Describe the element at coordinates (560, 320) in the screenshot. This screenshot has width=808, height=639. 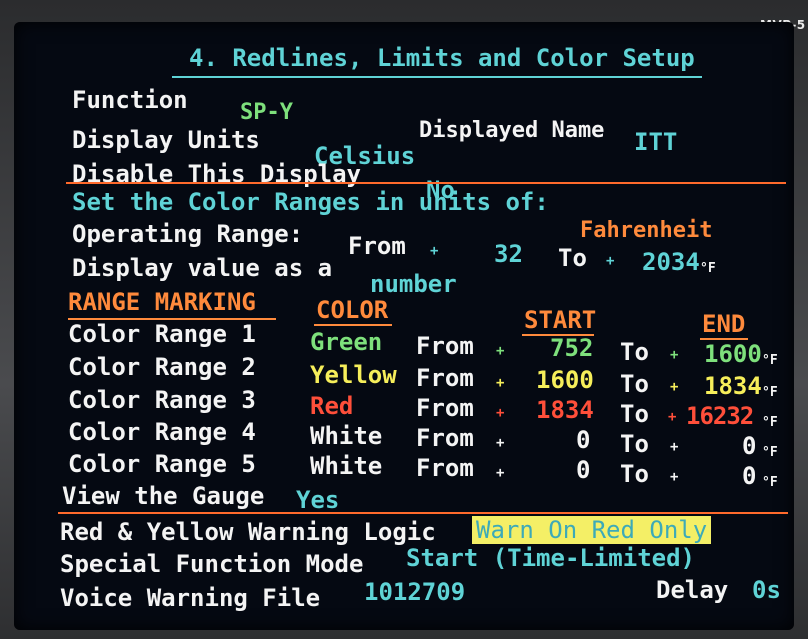
I see `header-start: START` at that location.